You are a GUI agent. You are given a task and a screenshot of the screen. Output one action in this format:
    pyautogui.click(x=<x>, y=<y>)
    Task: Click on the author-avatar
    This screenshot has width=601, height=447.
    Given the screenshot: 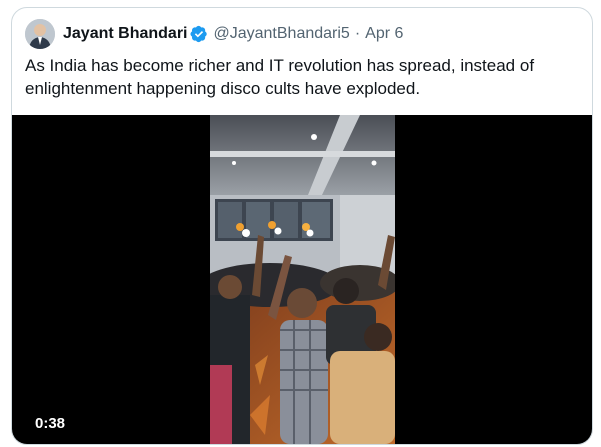 What is the action you would take?
    pyautogui.click(x=40, y=34)
    